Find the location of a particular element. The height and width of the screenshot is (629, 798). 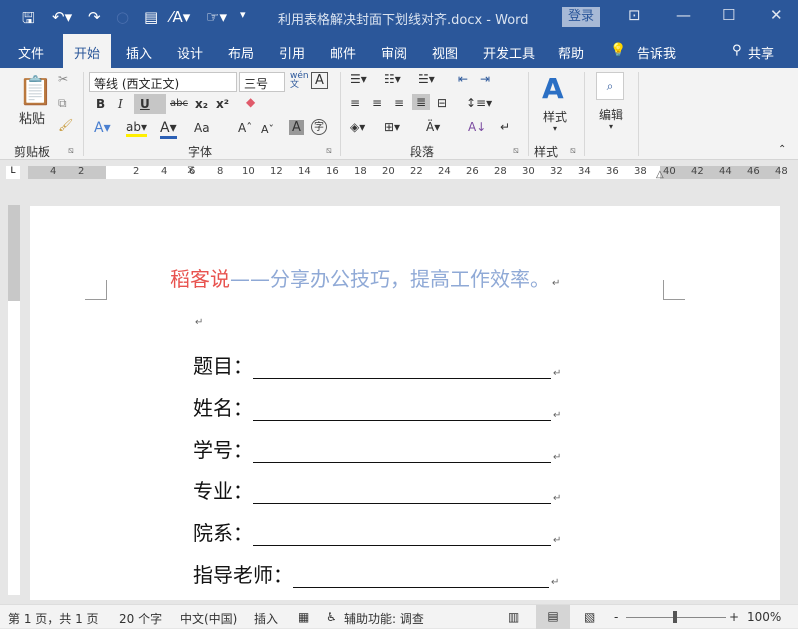

change-case-button: Aa is located at coordinates (202, 128).